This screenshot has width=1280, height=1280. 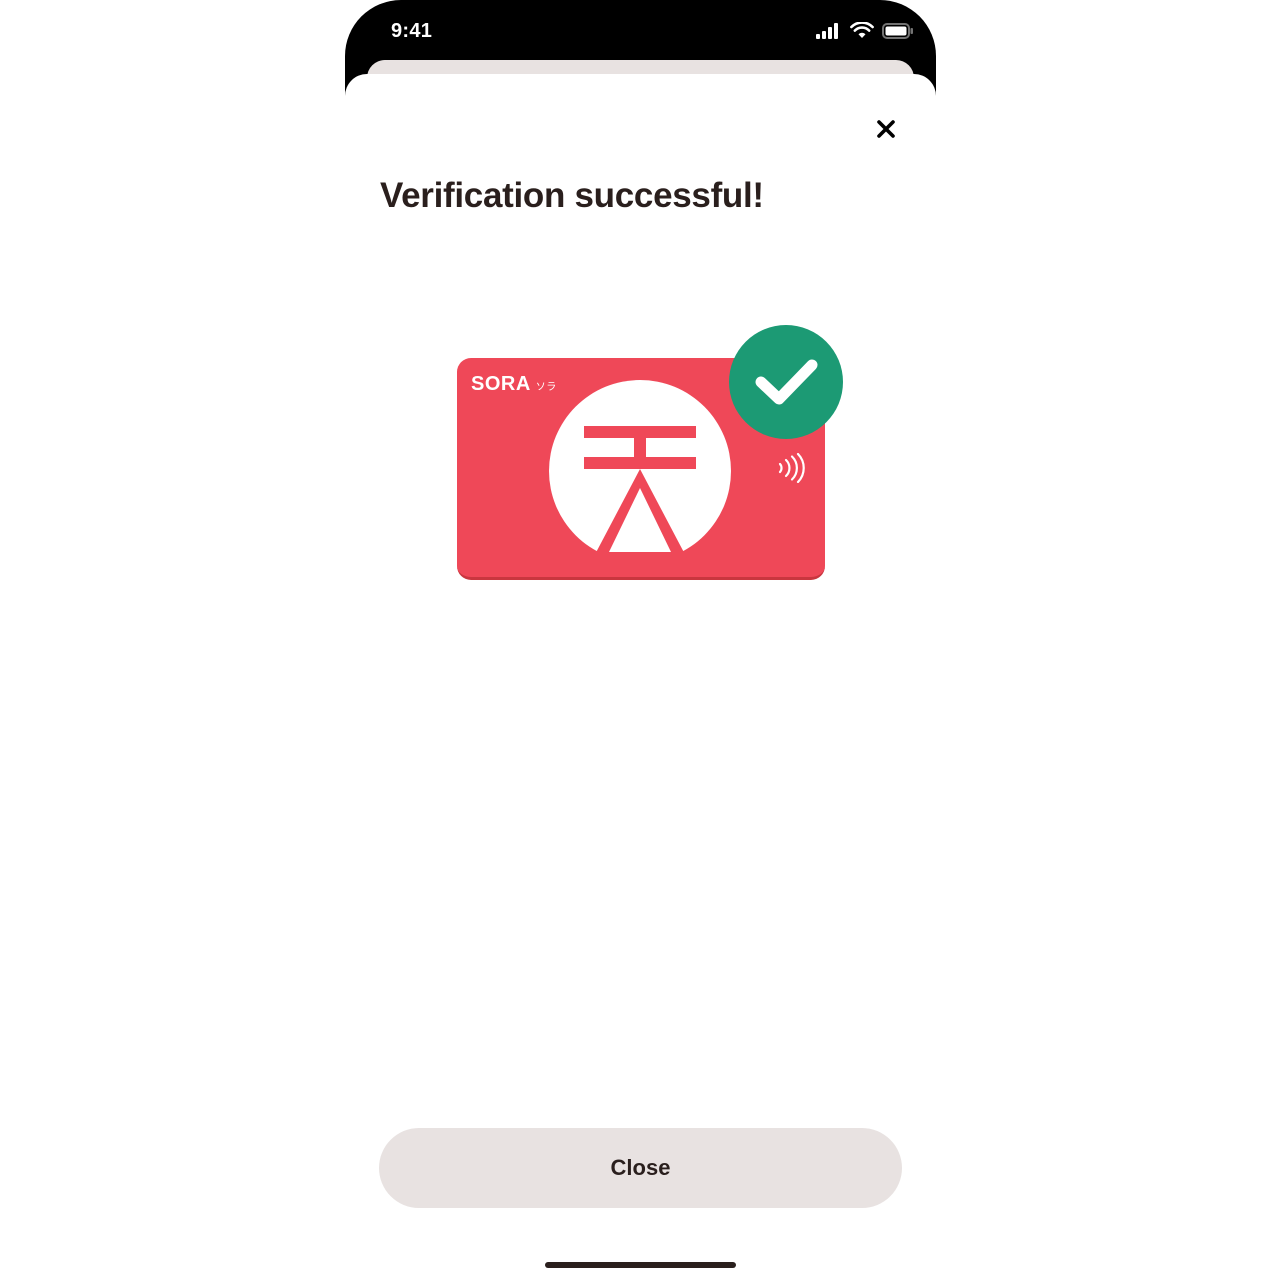 I want to click on status-icons, so click(x=865, y=30).